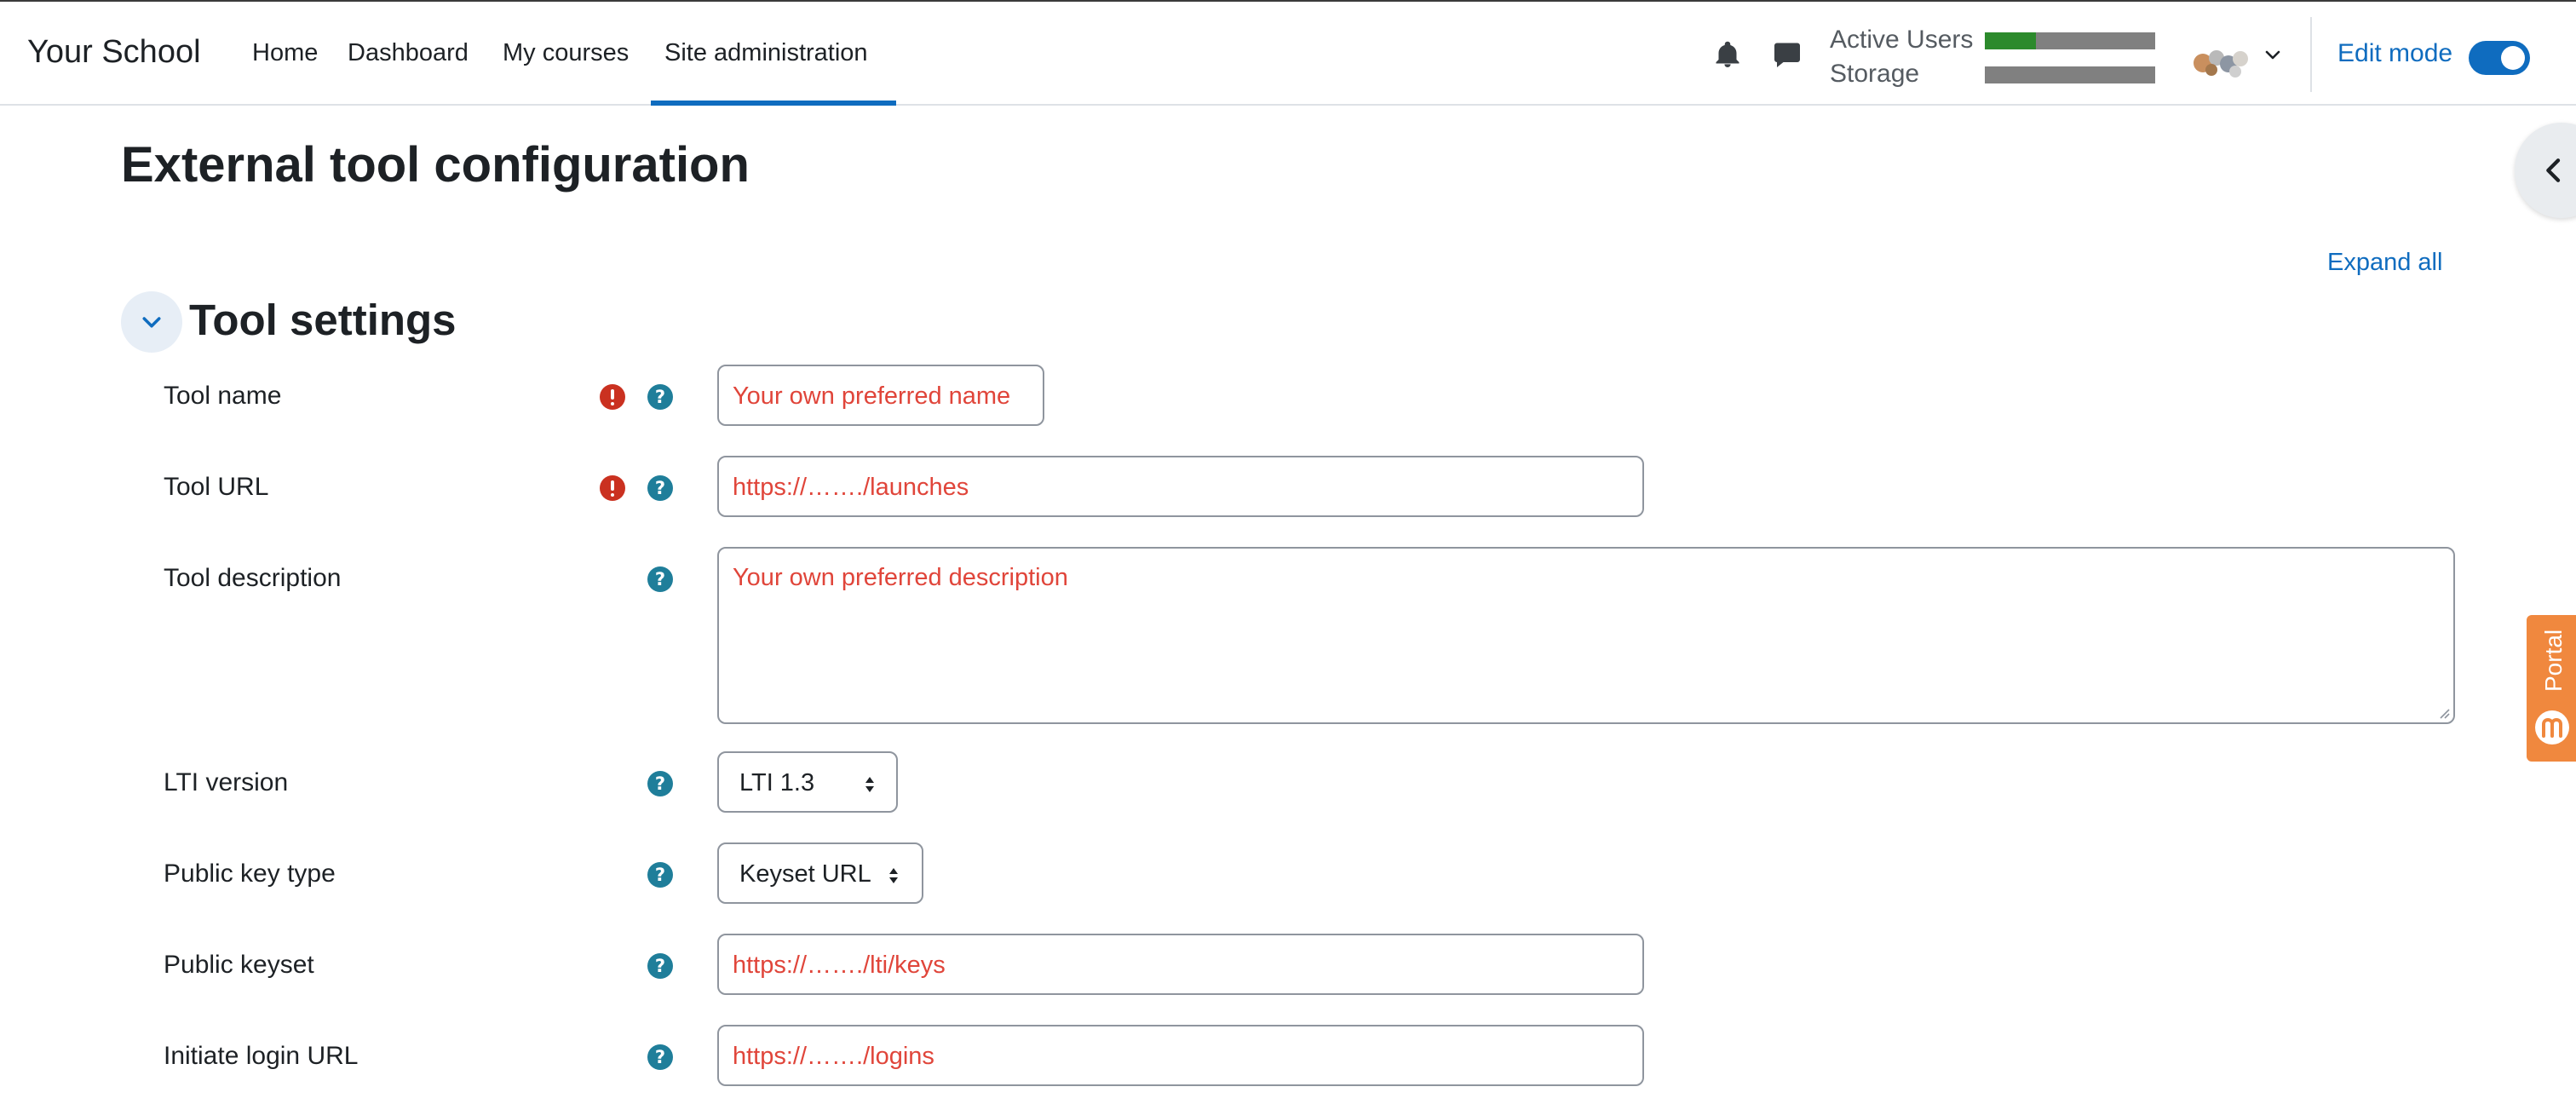 The width and height of the screenshot is (2576, 1104). Describe the element at coordinates (1180, 487) in the screenshot. I see `tool-url-input: https://……./launches` at that location.